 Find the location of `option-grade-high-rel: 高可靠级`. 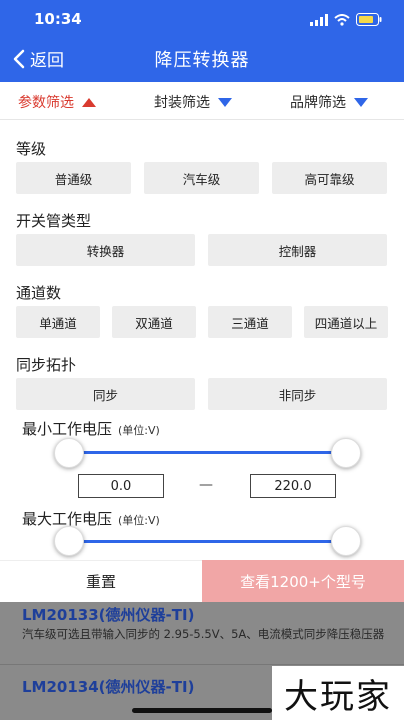

option-grade-high-rel: 高可靠级 is located at coordinates (329, 178).